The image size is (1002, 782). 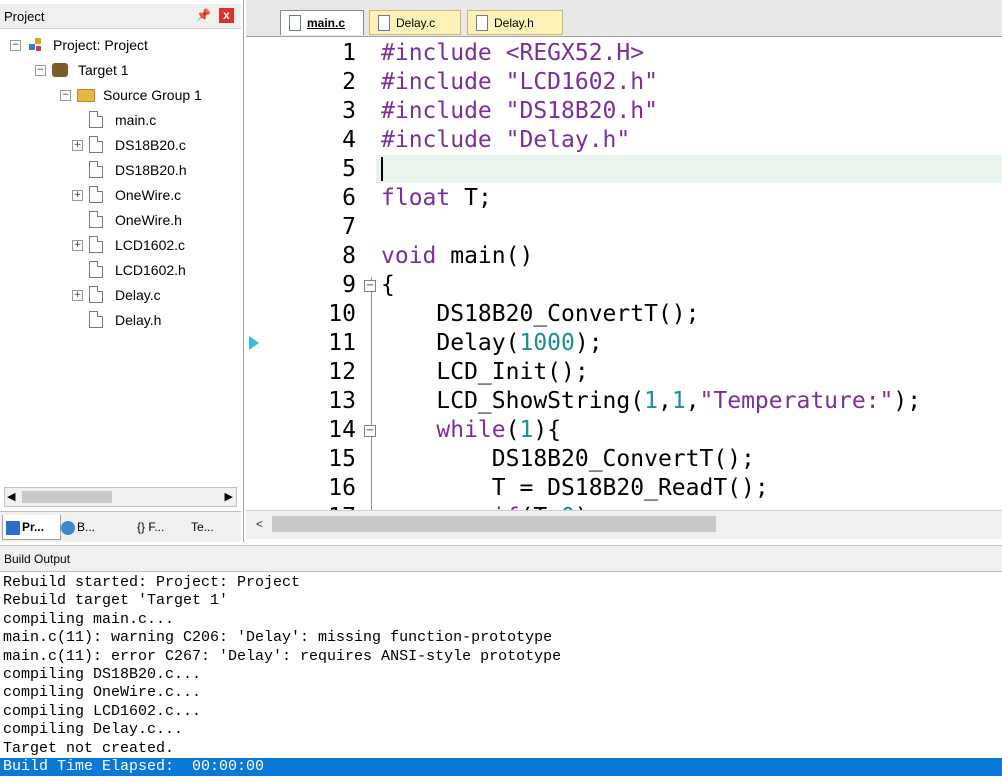 What do you see at coordinates (120, 497) in the screenshot?
I see `project-horizontal-scrollbar: ◀ ▶` at bounding box center [120, 497].